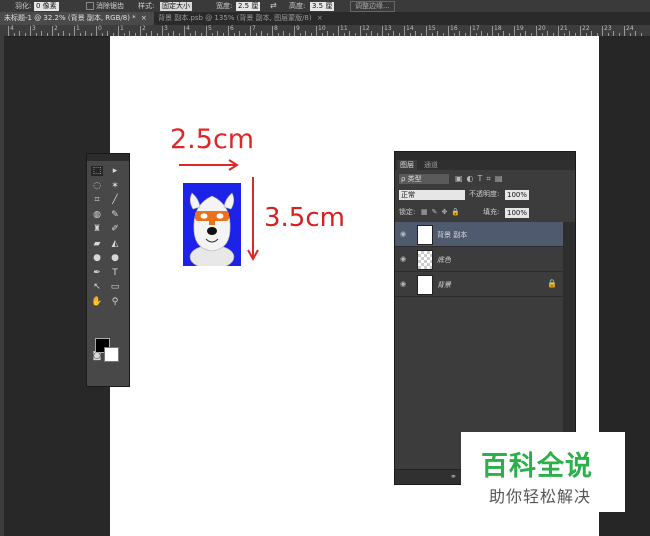 The height and width of the screenshot is (536, 650). I want to click on tab-untitled-1: 未标题-1 @ 32.2% (背景 副本, RGB/8) * ×, so click(77, 18).